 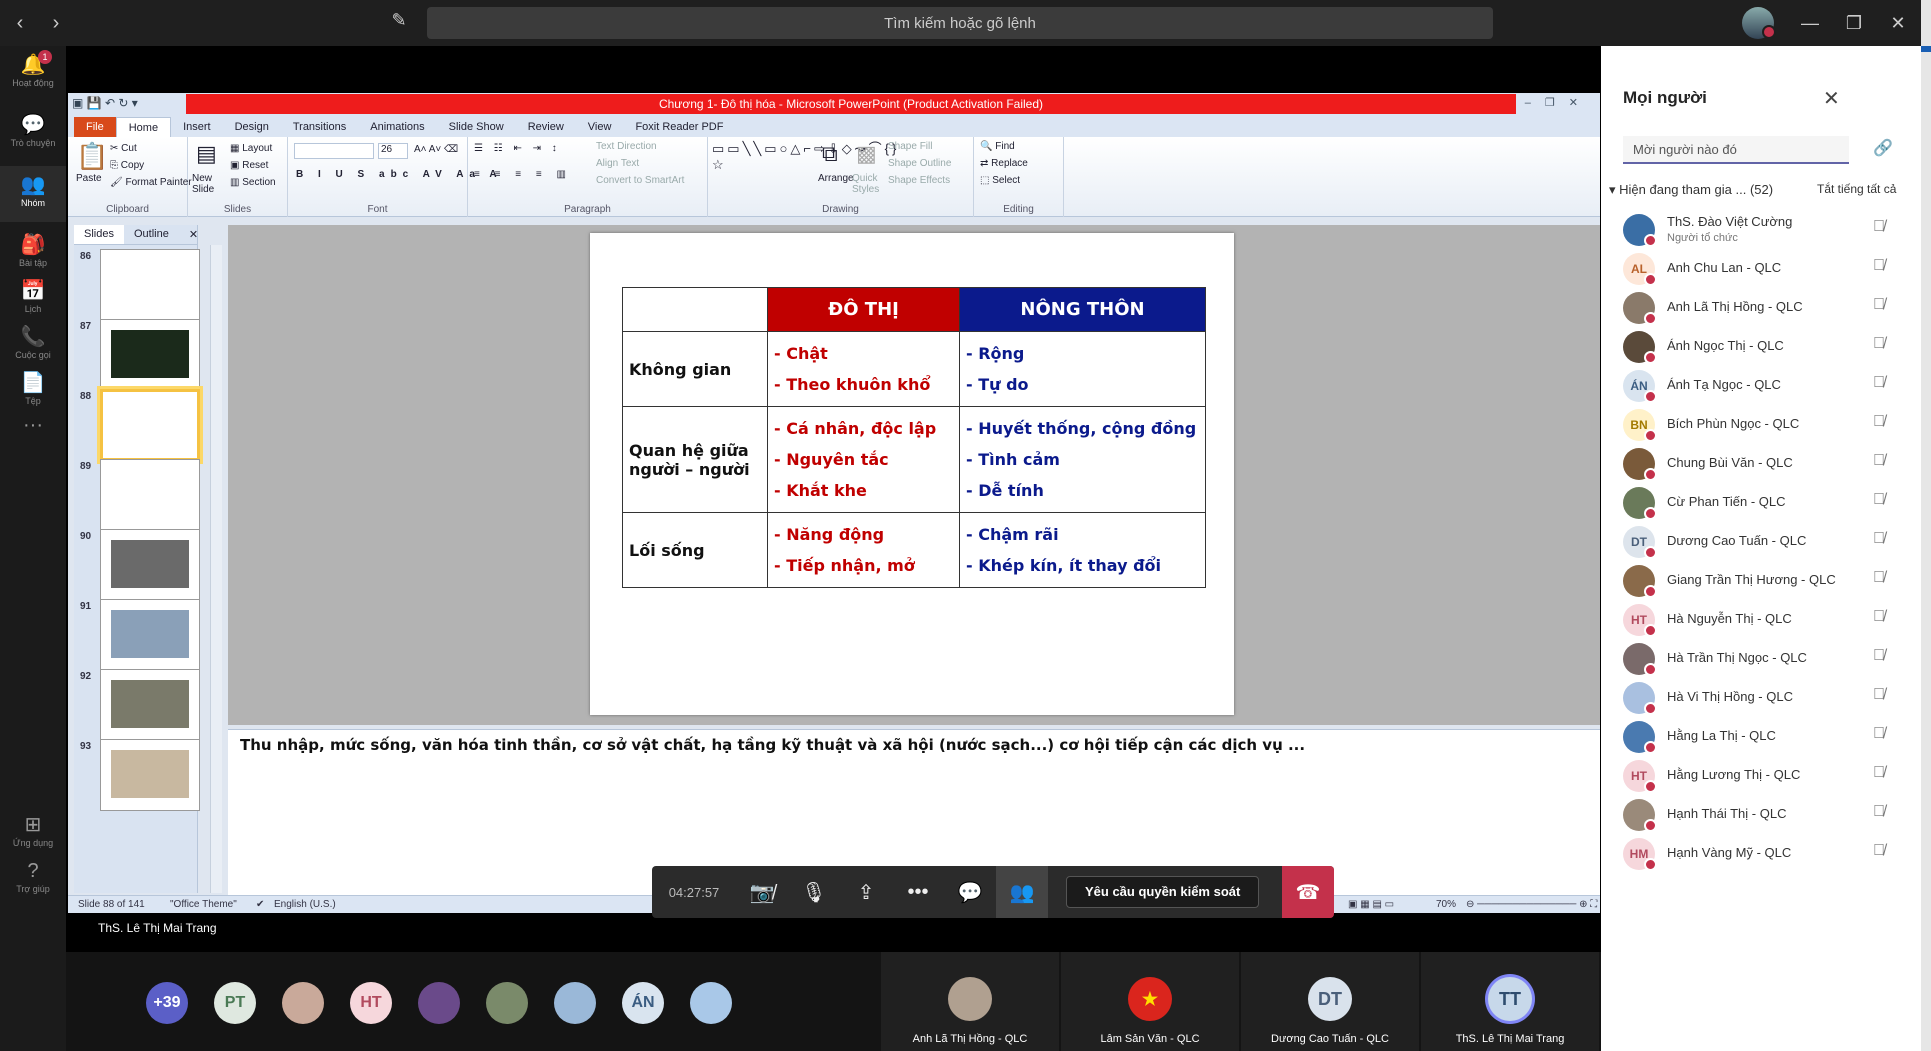 What do you see at coordinates (249, 165) in the screenshot?
I see `reset-button: ▣ Reset` at bounding box center [249, 165].